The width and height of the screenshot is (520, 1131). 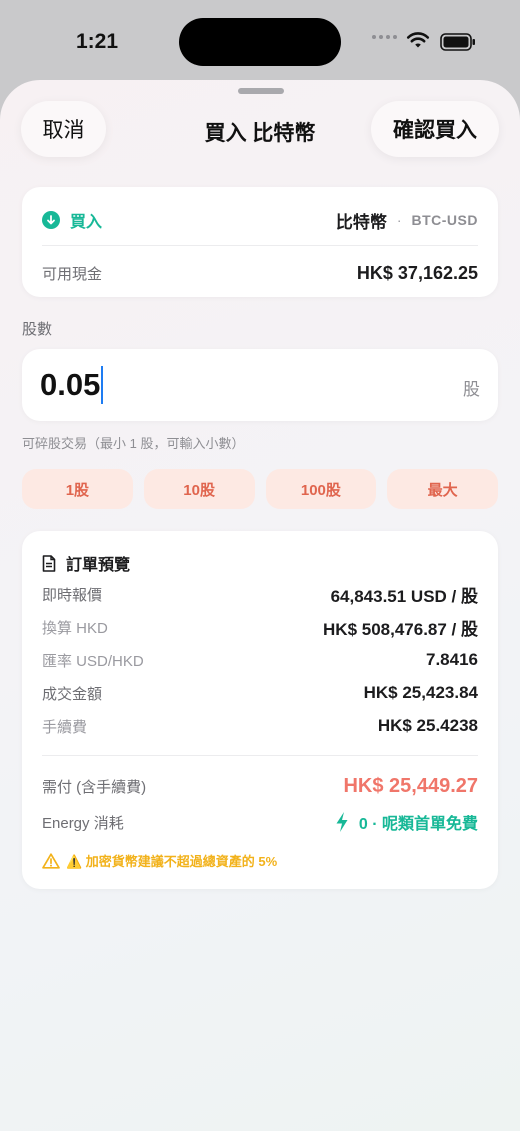 What do you see at coordinates (260, 693) in the screenshot?
I see `trade-amount-row: 成交金額 HK$ 25,423.84` at bounding box center [260, 693].